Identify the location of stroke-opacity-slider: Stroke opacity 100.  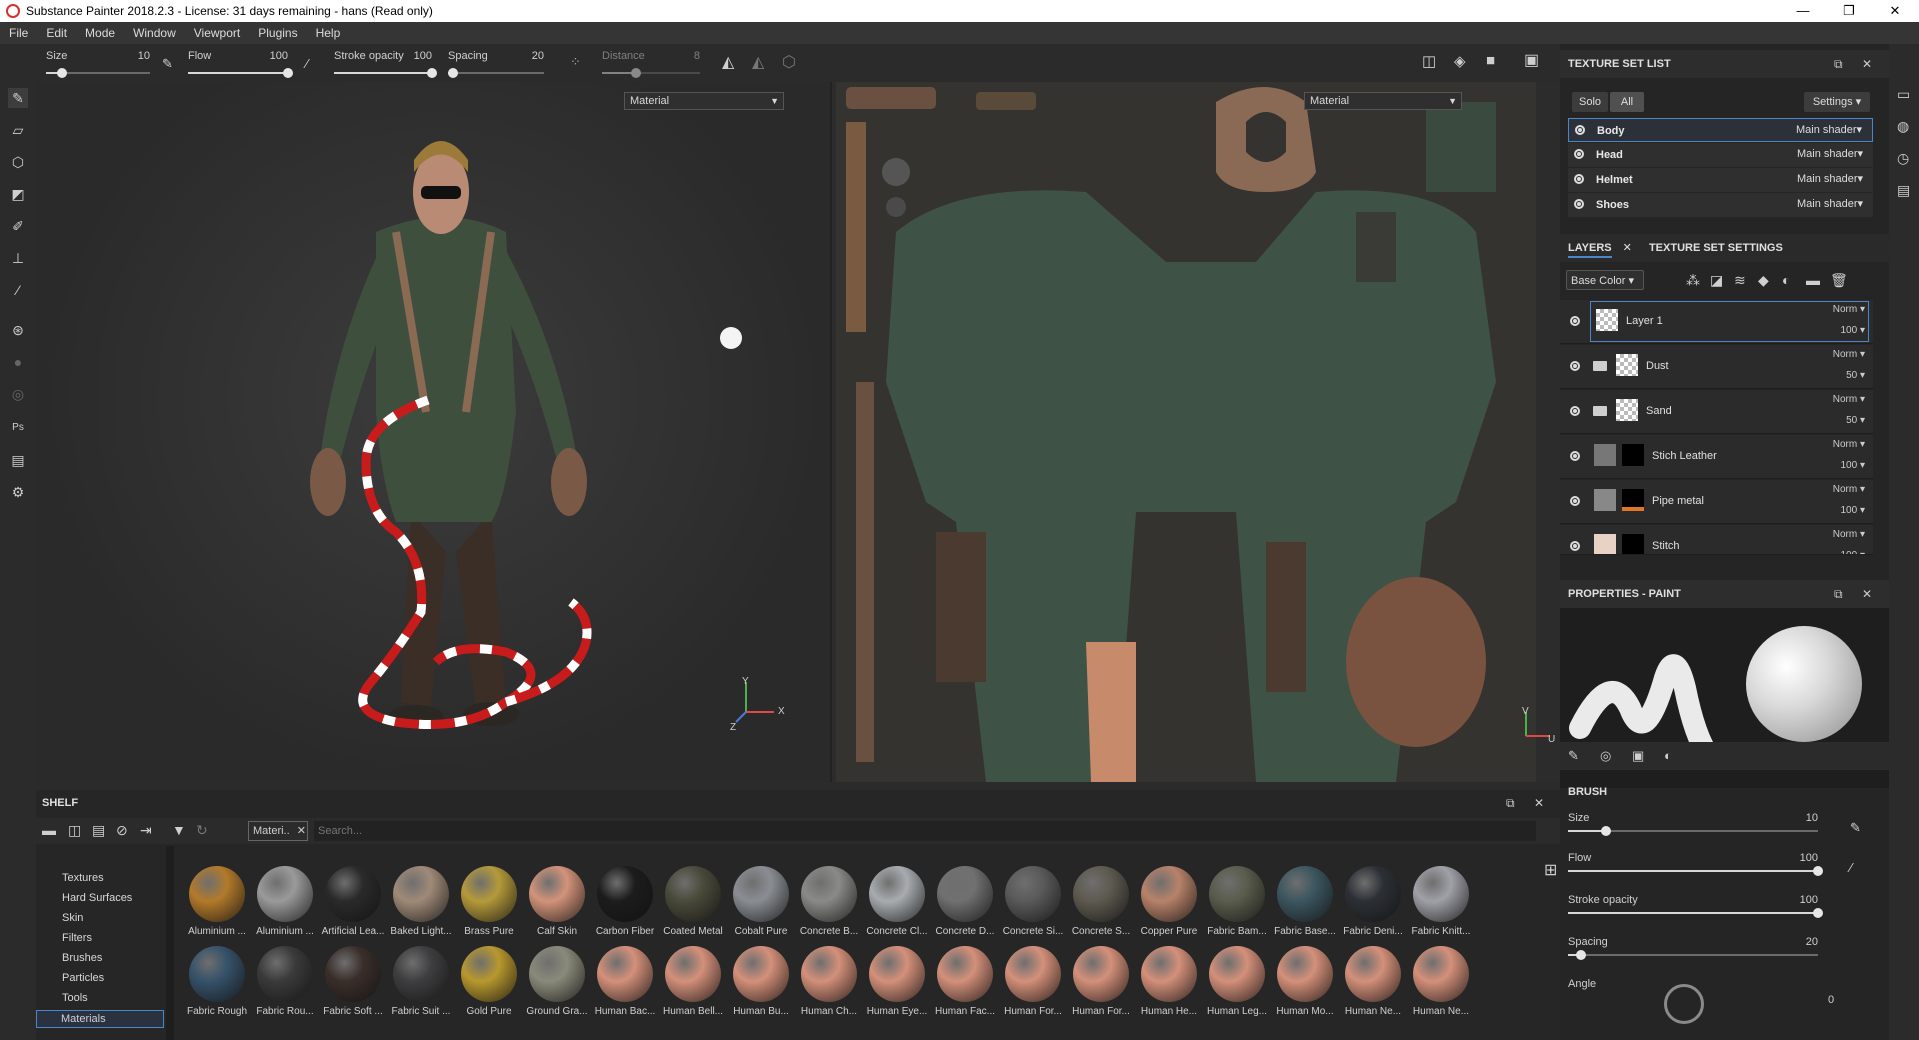
(385, 64).